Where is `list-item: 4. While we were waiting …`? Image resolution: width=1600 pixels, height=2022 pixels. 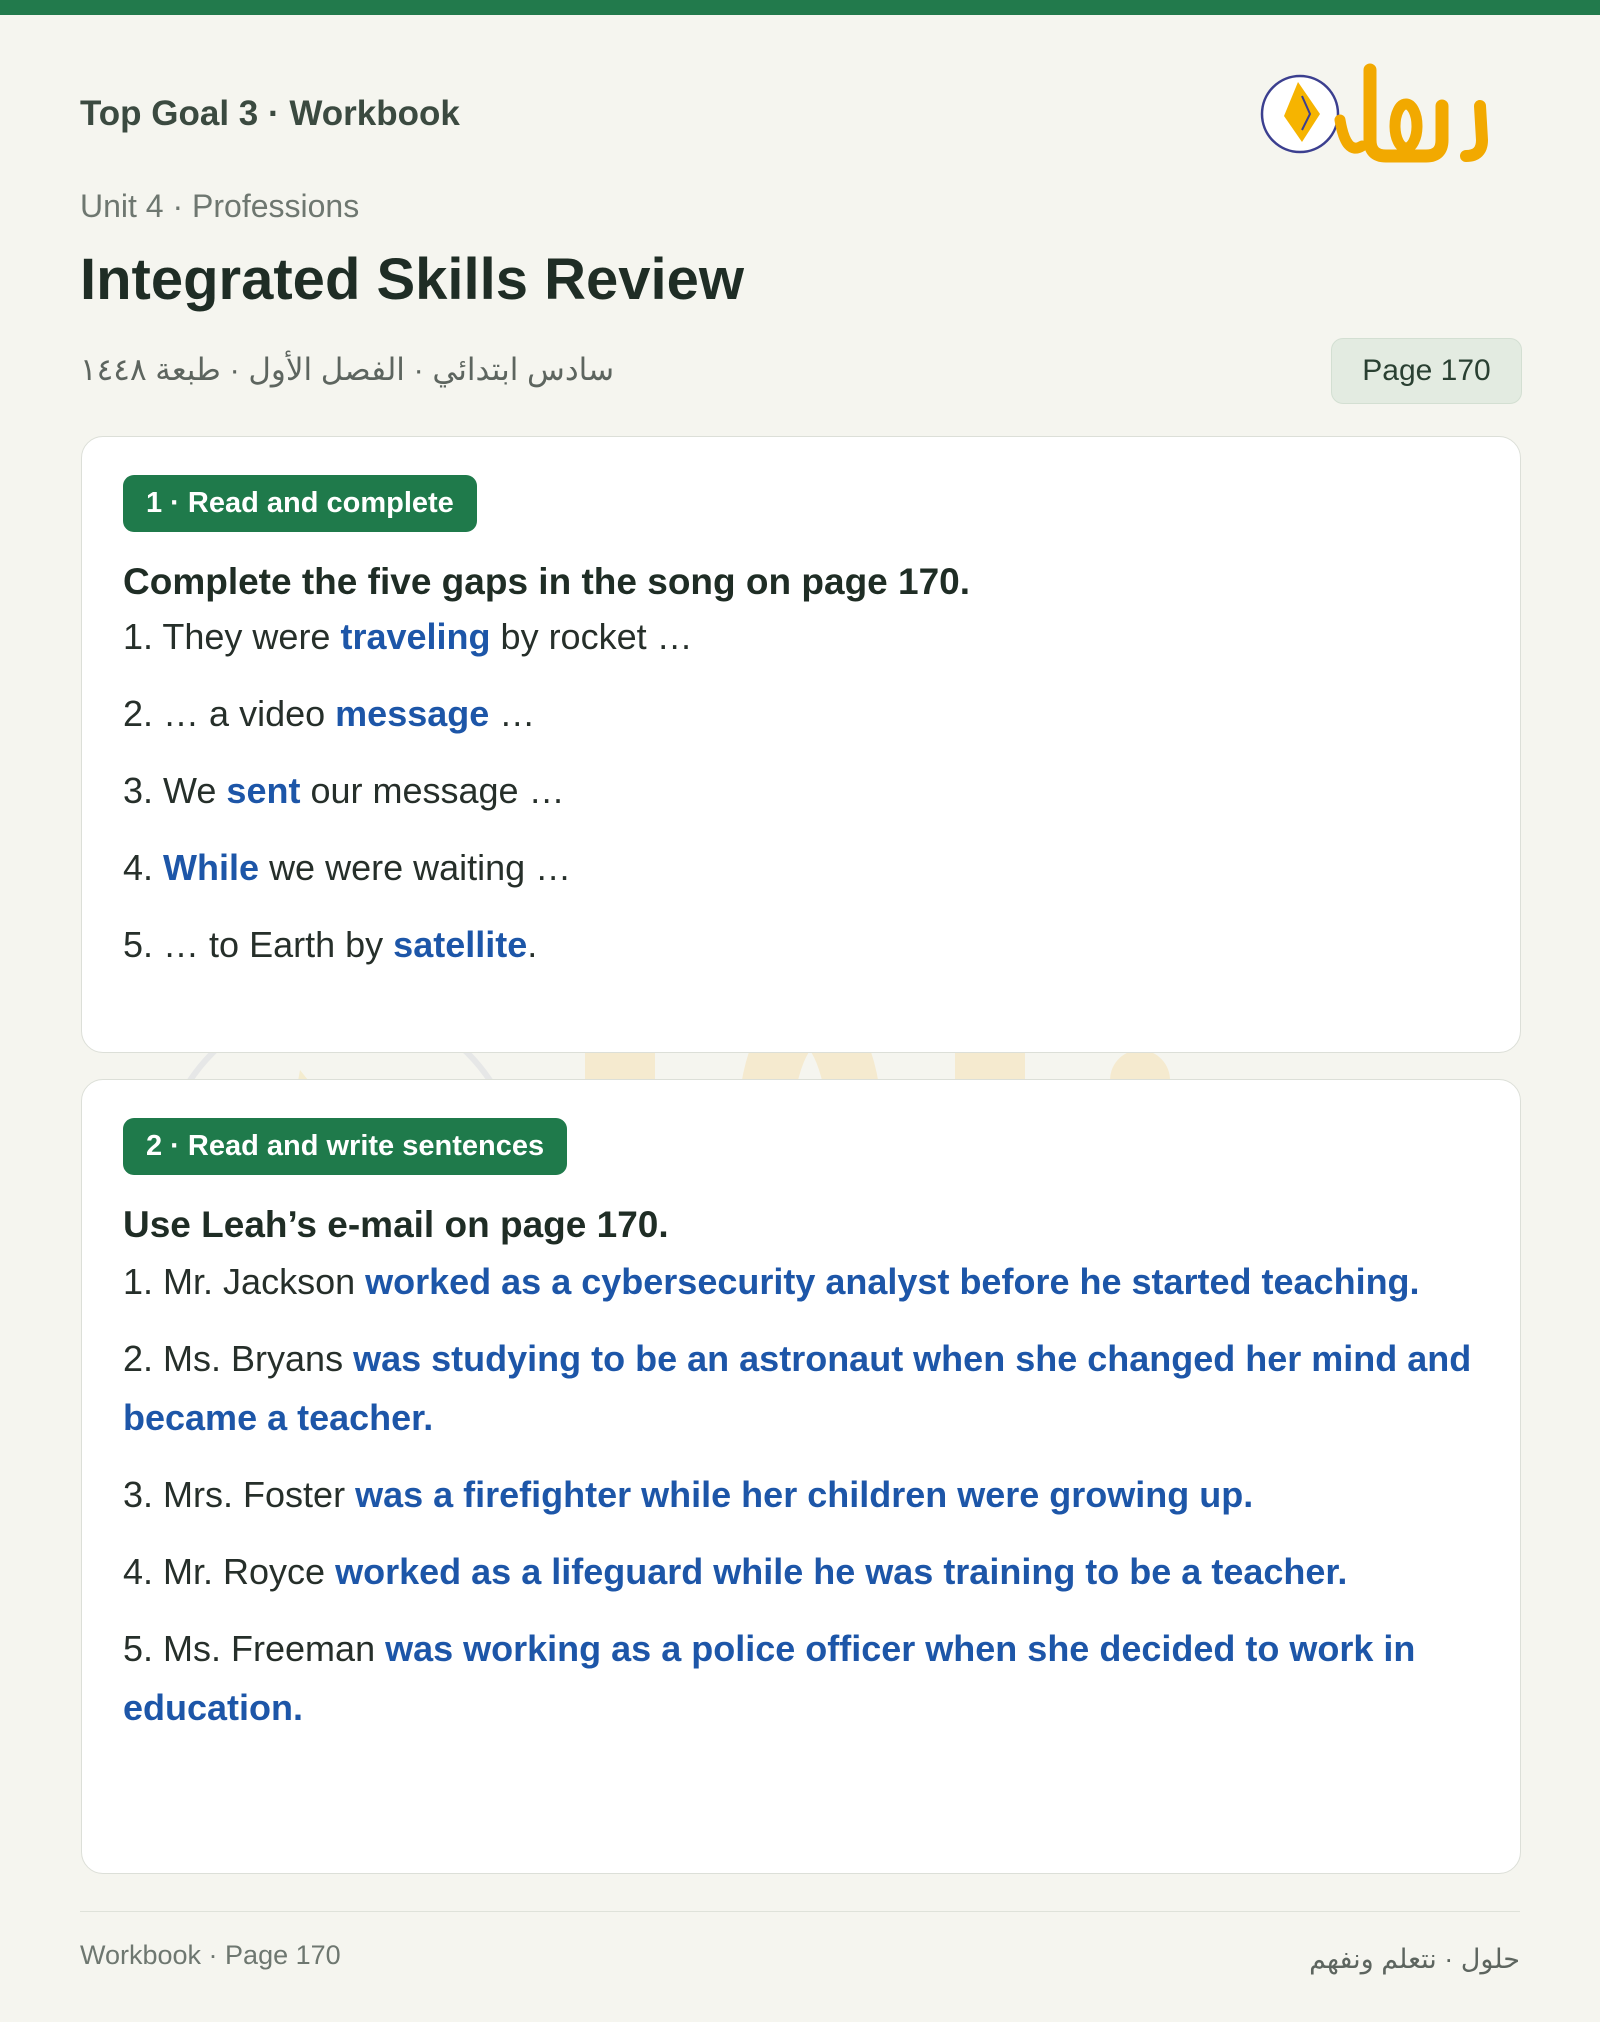 list-item: 4. While we were waiting … is located at coordinates (347, 867).